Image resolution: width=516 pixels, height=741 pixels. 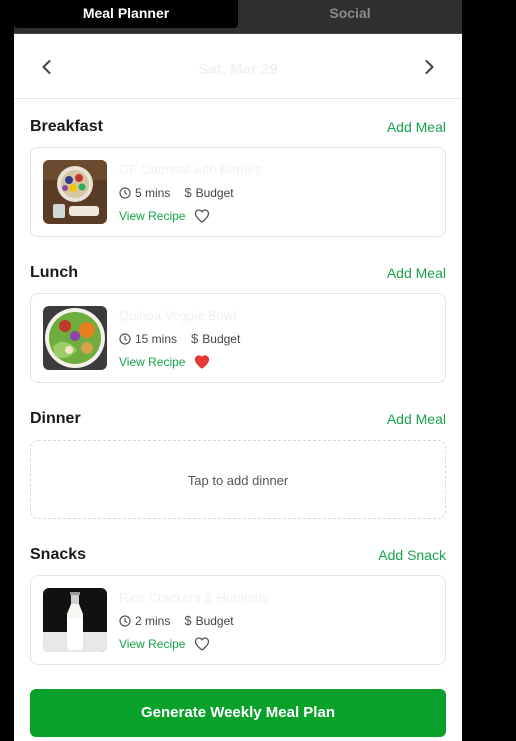 What do you see at coordinates (214, 192) in the screenshot?
I see `breakfast-cost: Budget` at bounding box center [214, 192].